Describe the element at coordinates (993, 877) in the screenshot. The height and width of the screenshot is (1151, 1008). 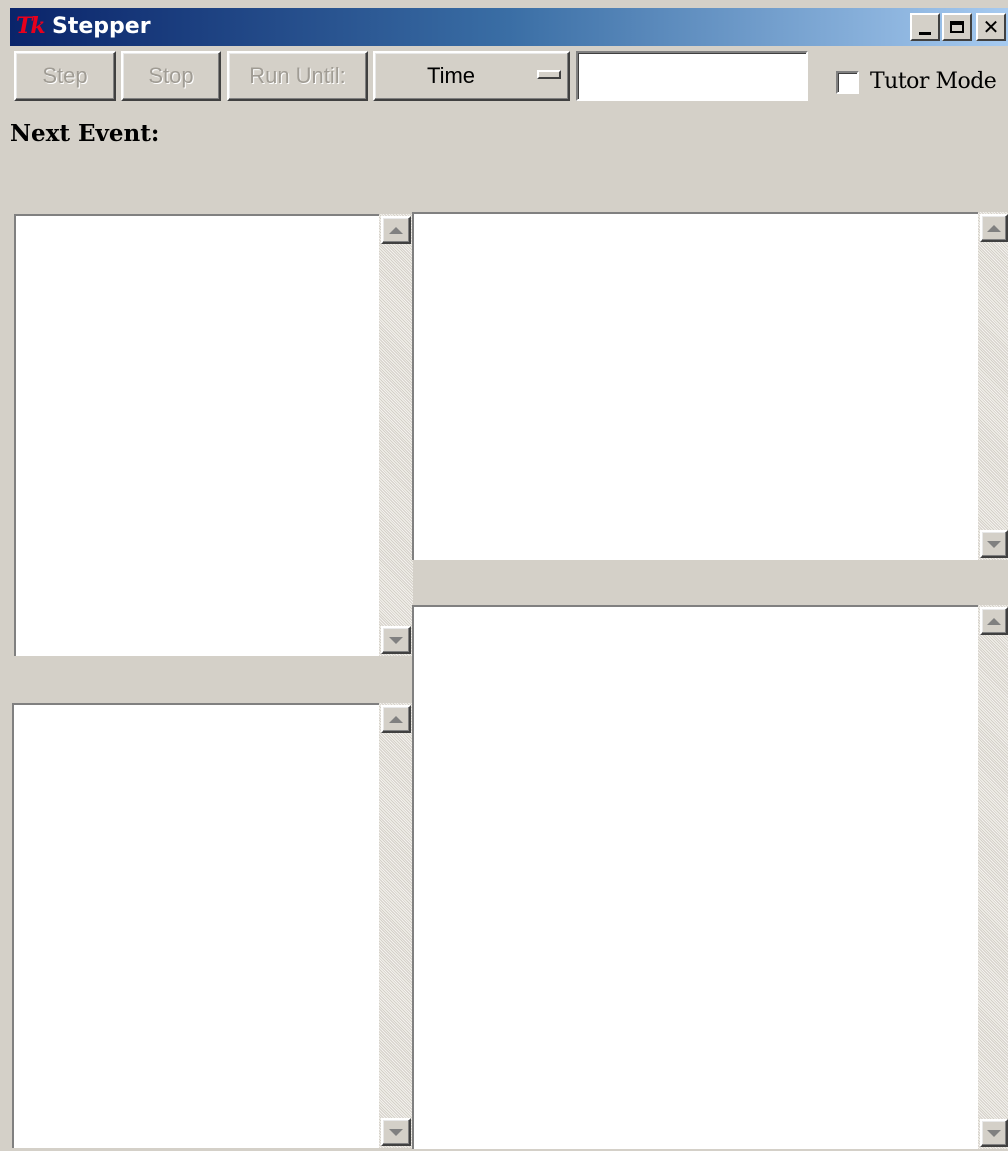
I see `bottom-right-scrollbar` at that location.